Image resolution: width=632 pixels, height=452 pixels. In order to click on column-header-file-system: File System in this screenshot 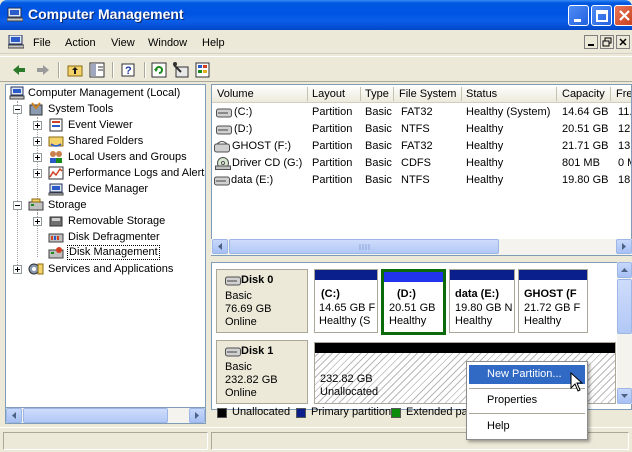, I will do `click(427, 94)`.